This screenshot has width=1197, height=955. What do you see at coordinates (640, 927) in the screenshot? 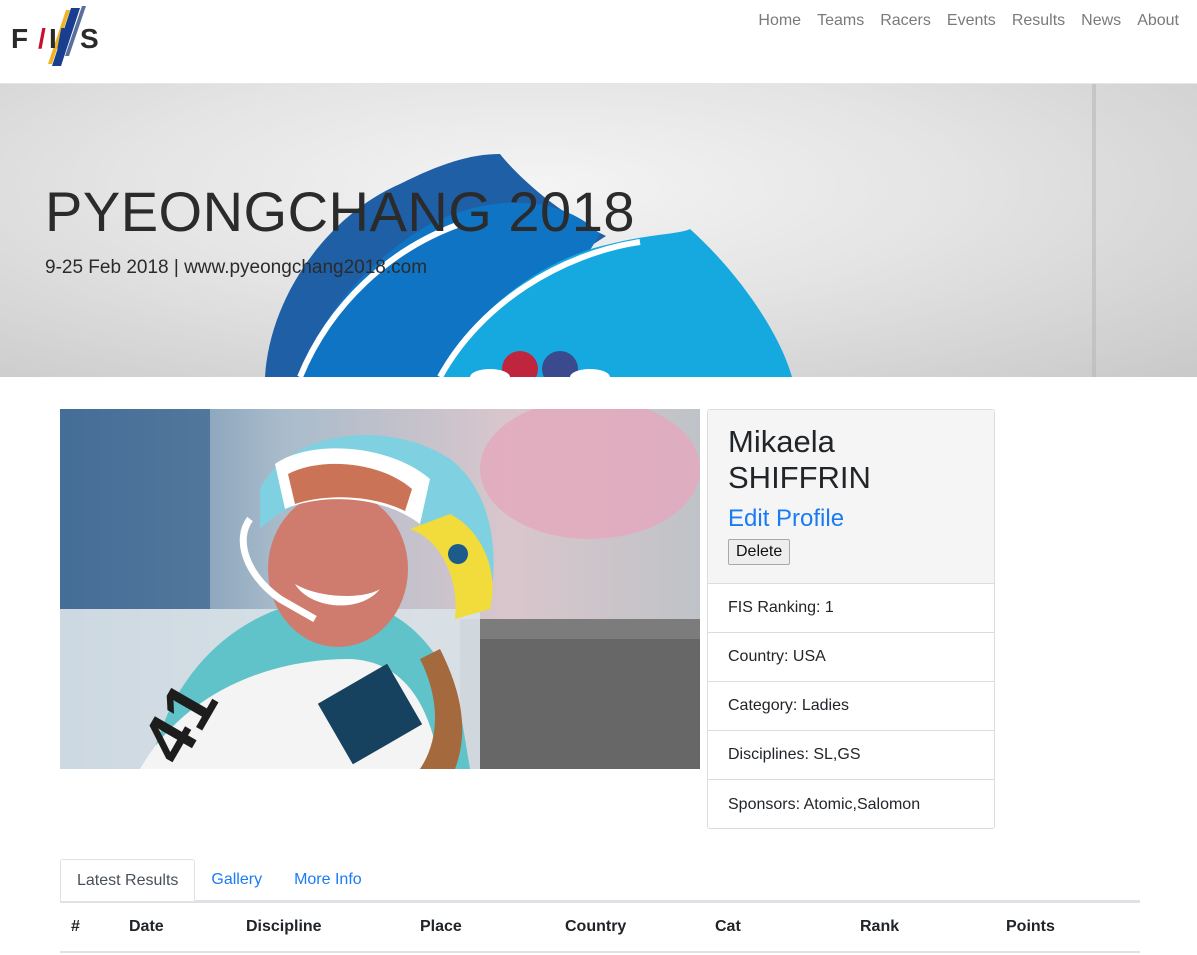
I see `column-header-country: Country` at bounding box center [640, 927].